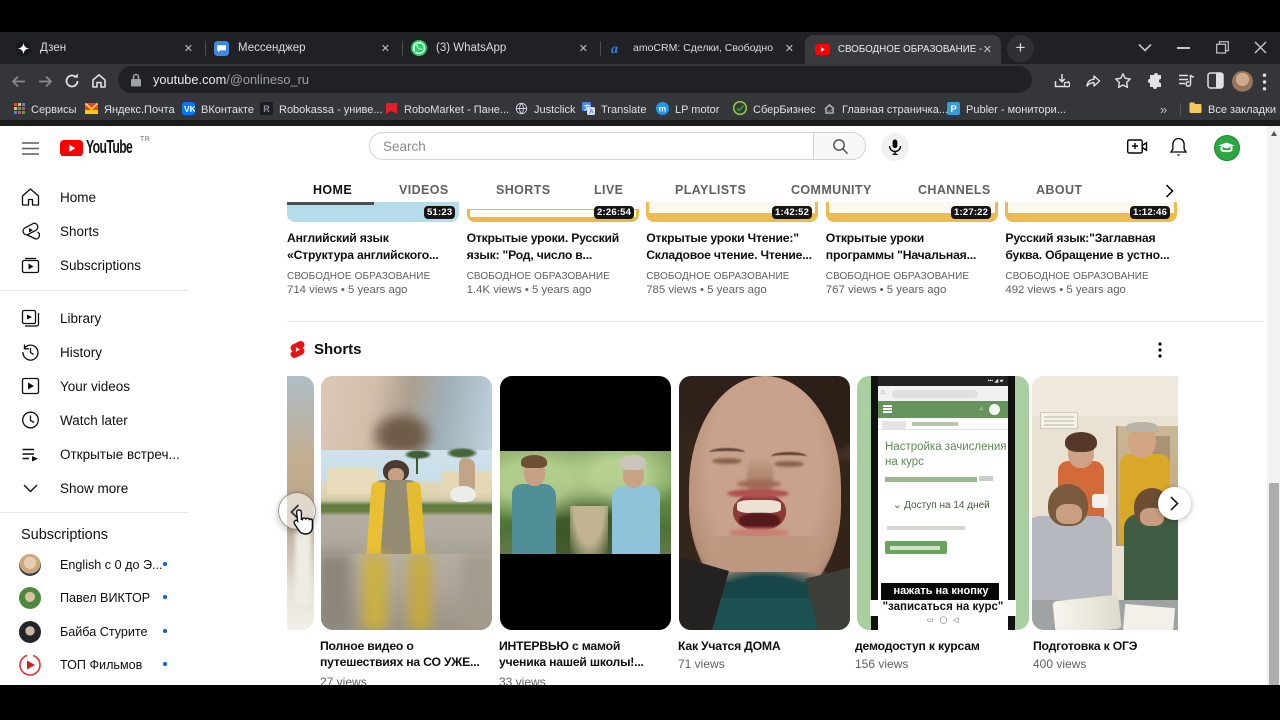 This screenshot has height=720, width=1280. What do you see at coordinates (266, 109) in the screenshot?
I see `svg-text: R` at bounding box center [266, 109].